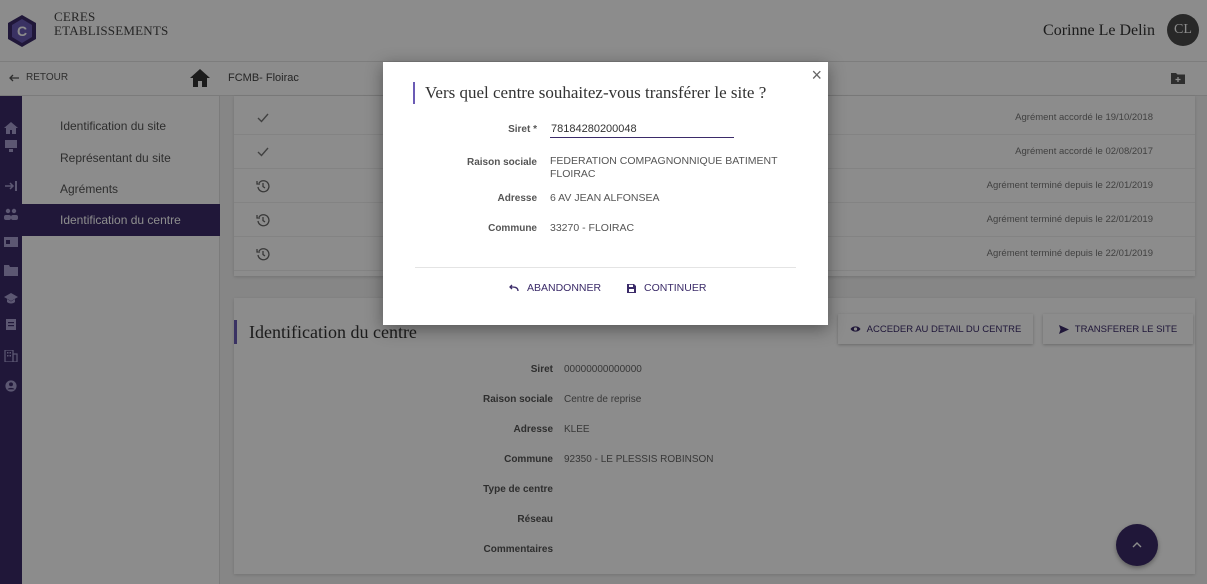  I want to click on close-icon: ×, so click(816, 75).